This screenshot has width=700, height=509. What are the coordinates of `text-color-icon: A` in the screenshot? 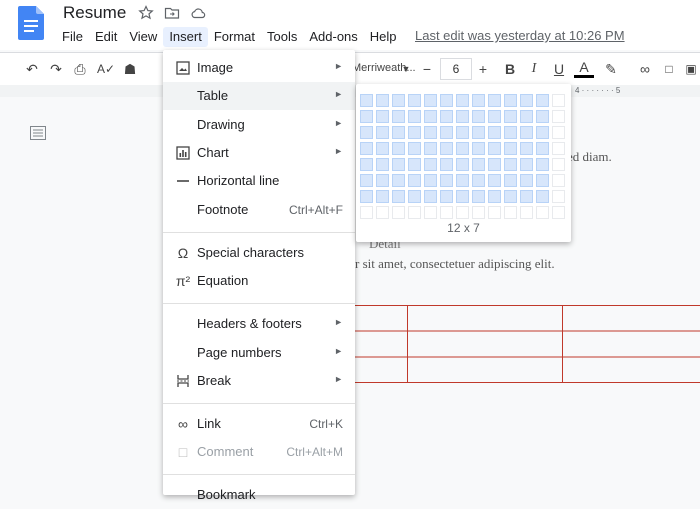 It's located at (584, 68).